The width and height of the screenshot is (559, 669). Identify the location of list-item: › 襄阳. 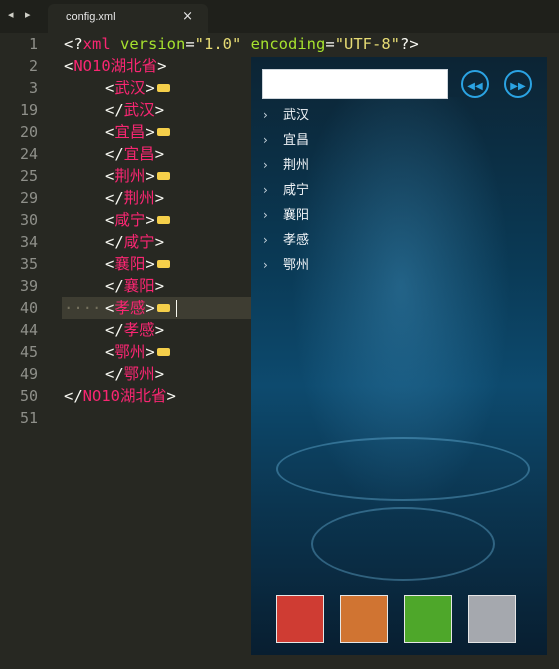
(286, 215).